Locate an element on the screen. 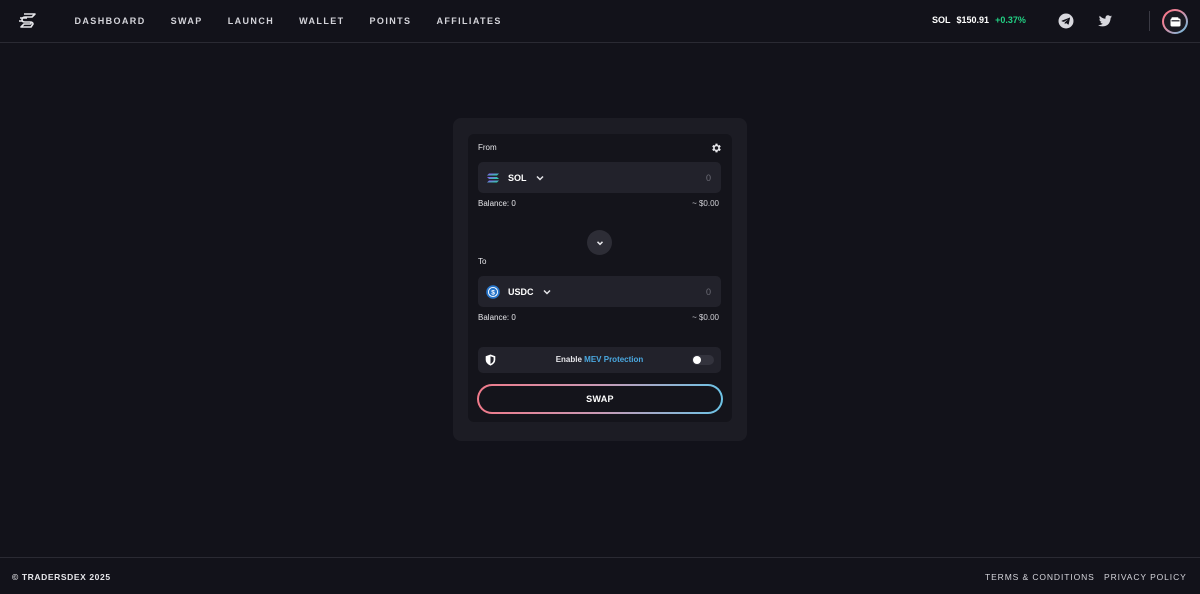 The width and height of the screenshot is (1200, 594). to-token-row: $ USDC is located at coordinates (599, 291).